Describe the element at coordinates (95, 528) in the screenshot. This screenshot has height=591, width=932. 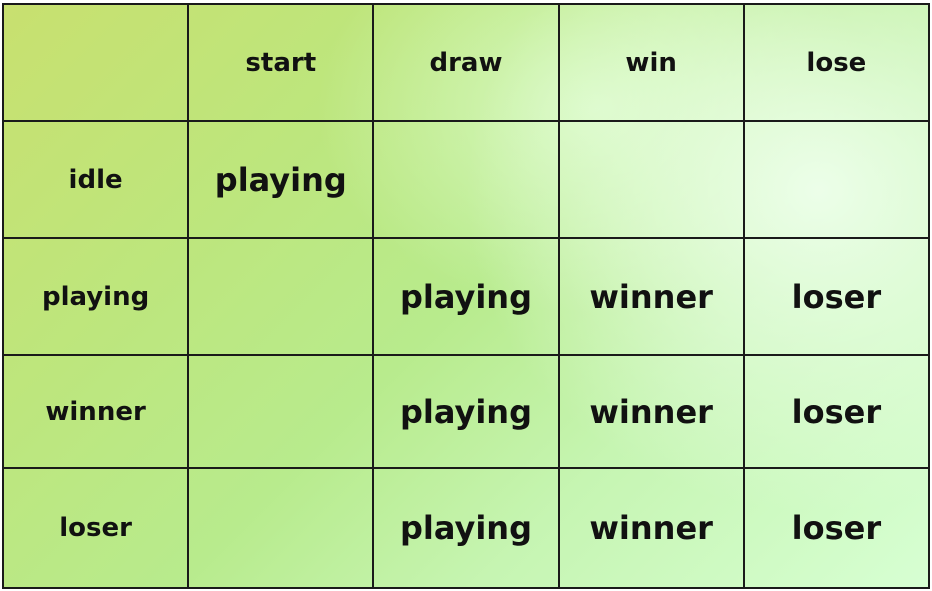
I see `row-header-loser: loser` at that location.